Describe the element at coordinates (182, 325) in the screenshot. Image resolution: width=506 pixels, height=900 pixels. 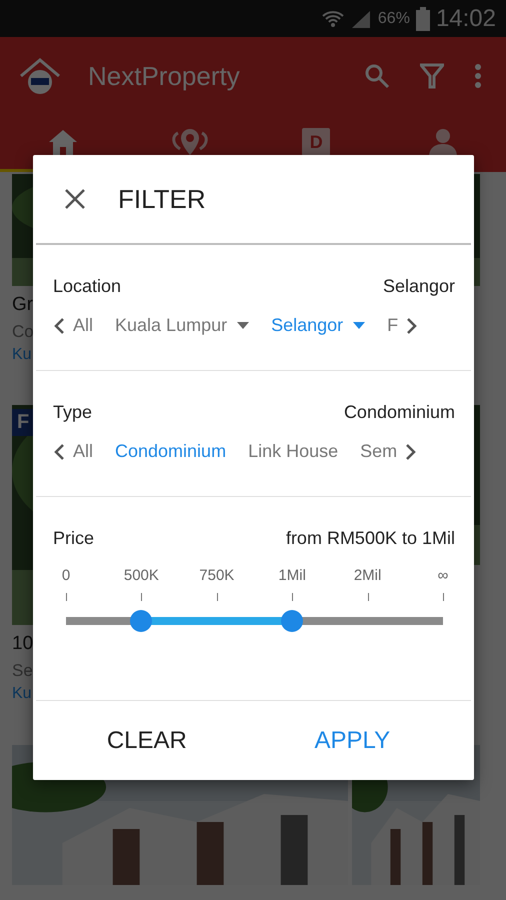
I see `filter-option: Kuala Lumpur` at that location.